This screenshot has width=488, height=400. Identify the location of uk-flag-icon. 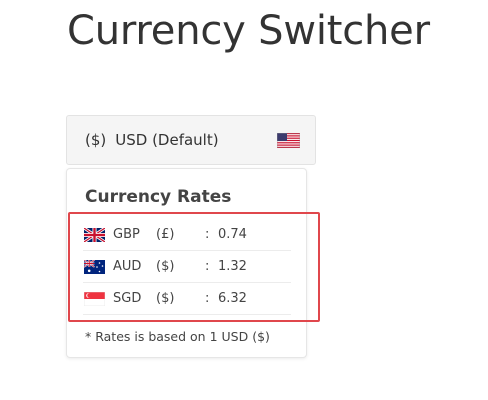
(94, 234).